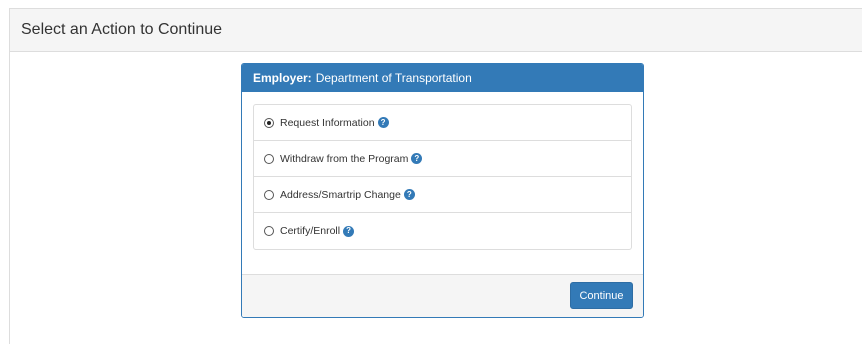 Image resolution: width=862 pixels, height=344 pixels. Describe the element at coordinates (327, 122) in the screenshot. I see `option-label: Request Information` at that location.